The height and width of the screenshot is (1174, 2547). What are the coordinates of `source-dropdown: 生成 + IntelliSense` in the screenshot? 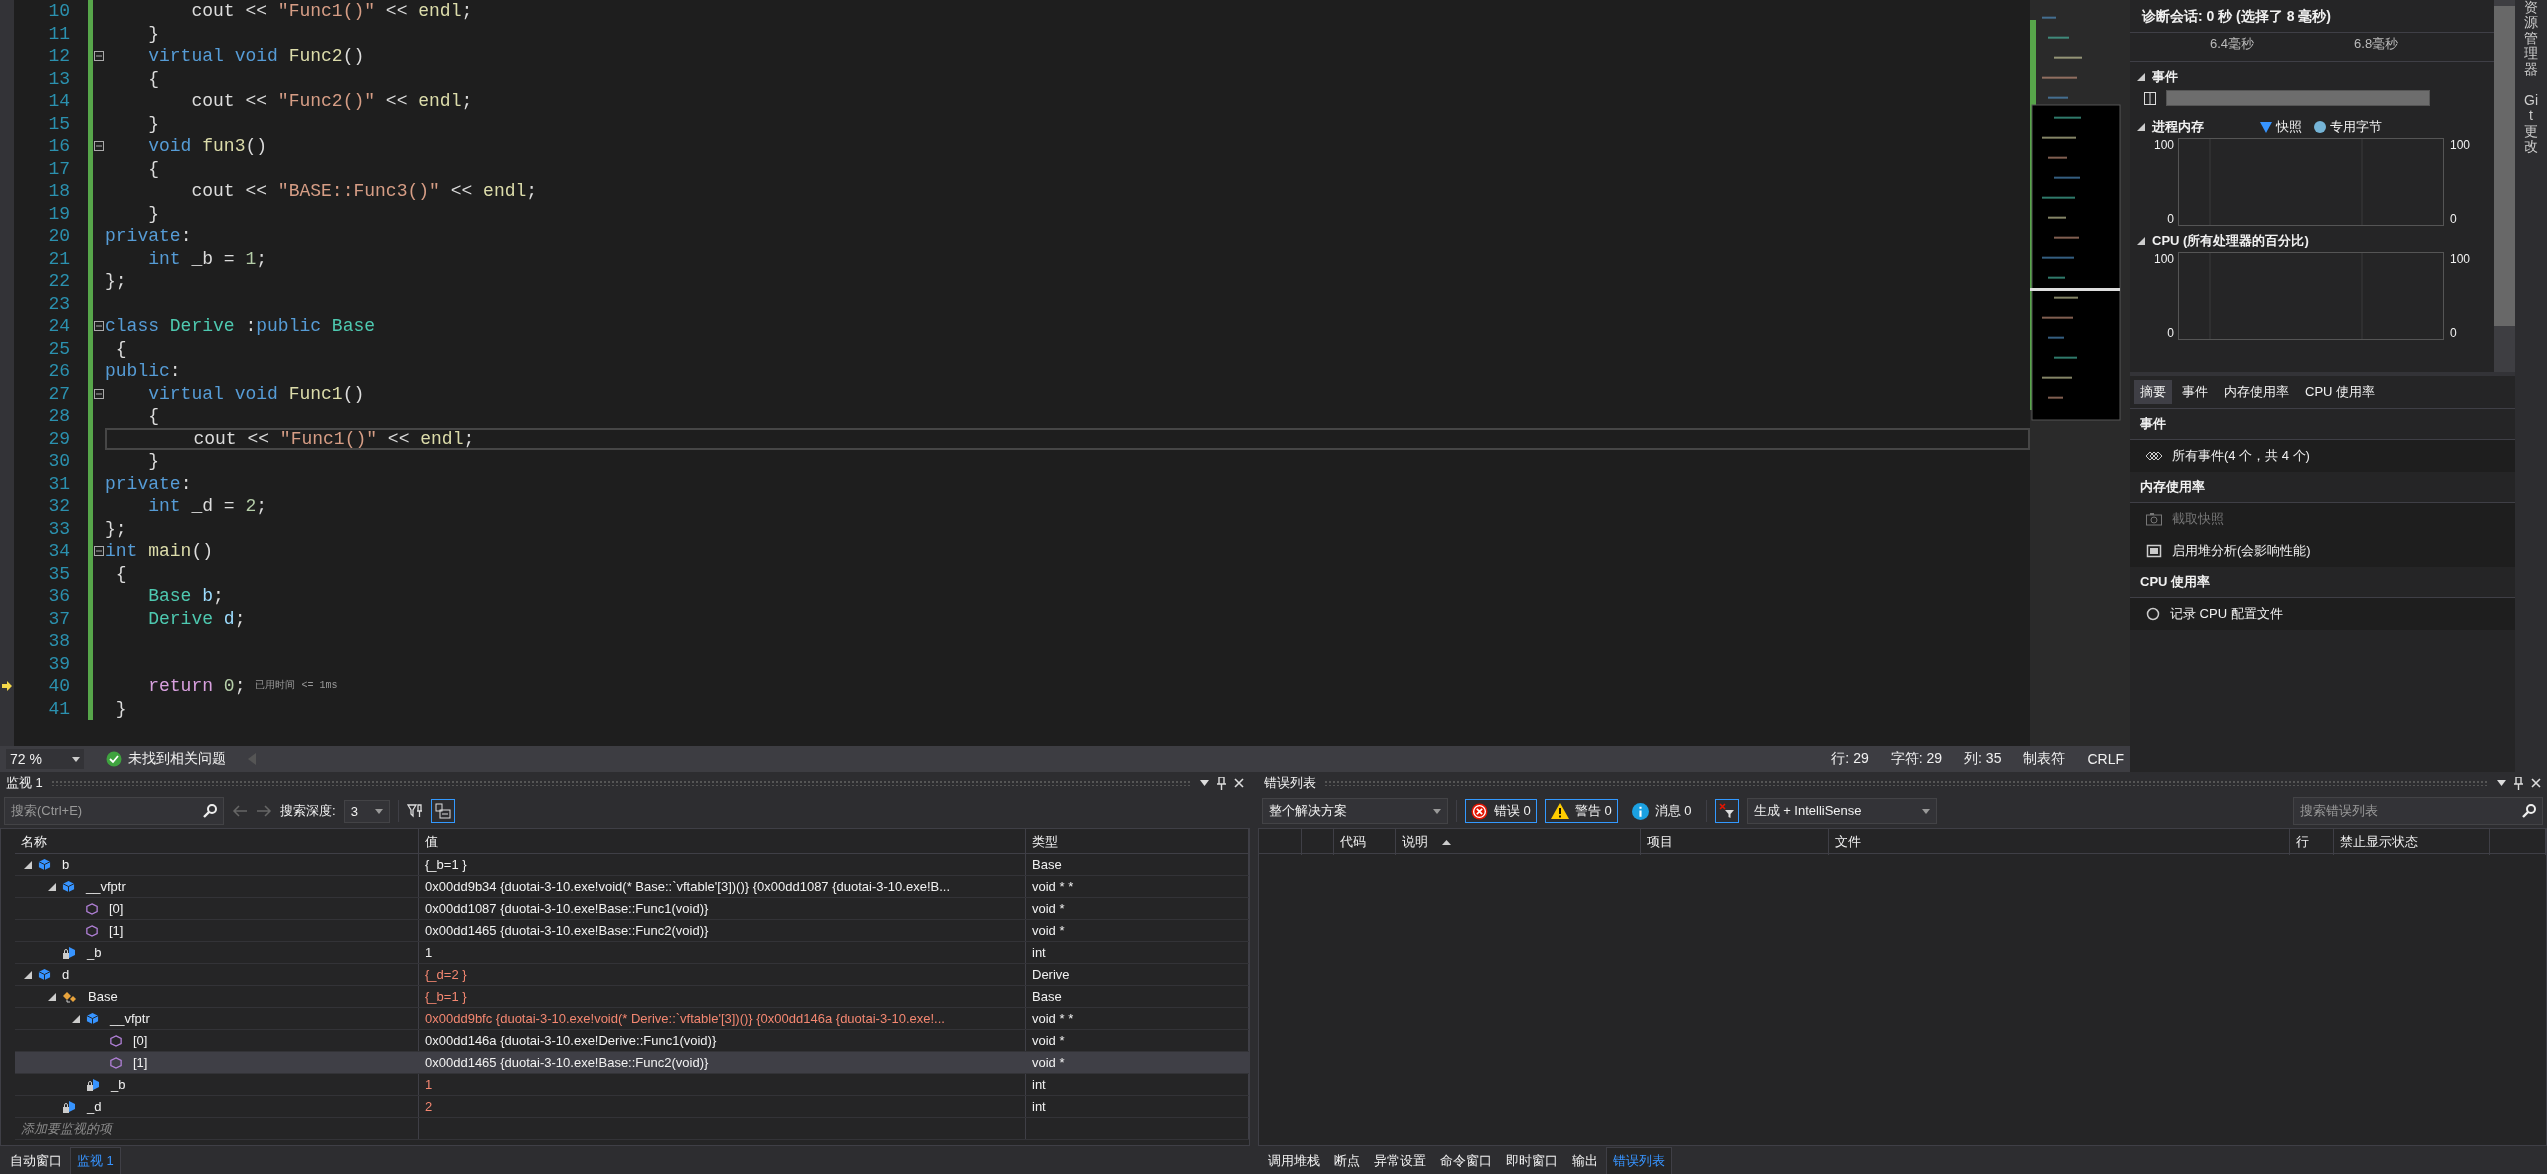 It's located at (1841, 811).